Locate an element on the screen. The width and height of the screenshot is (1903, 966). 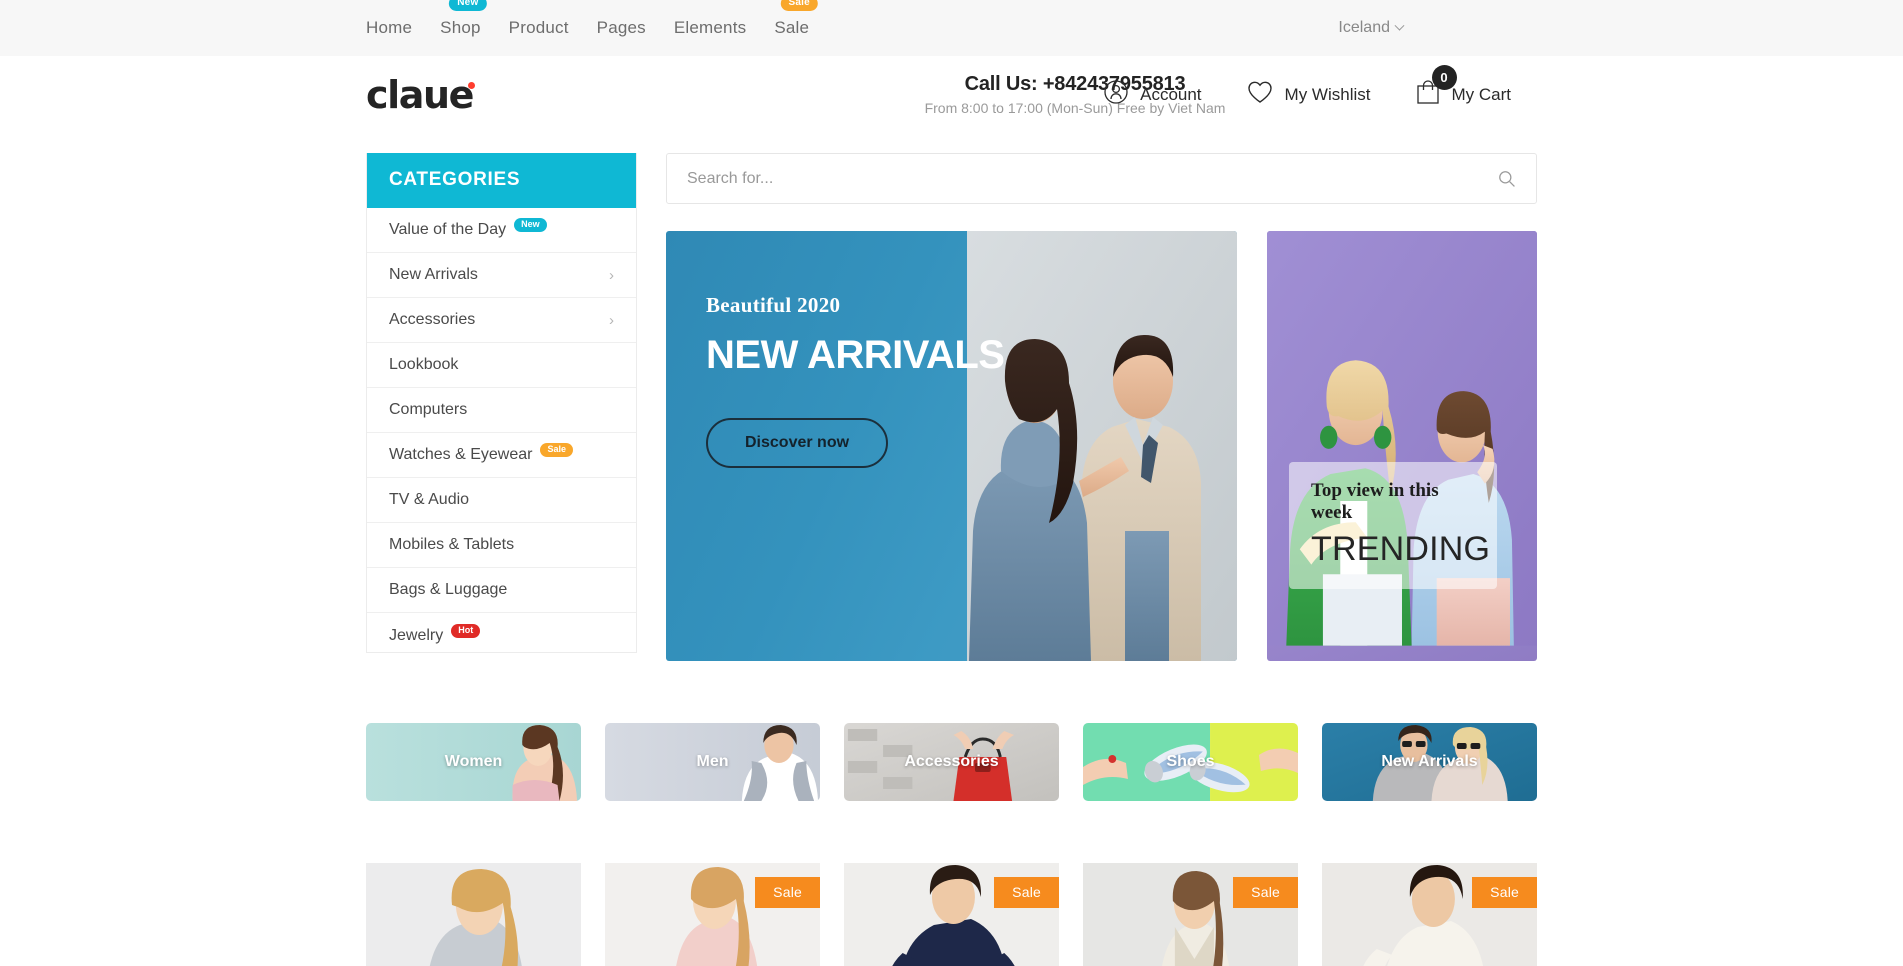
trending-banner: Top view in this week TRENDING is located at coordinates (1402, 446).